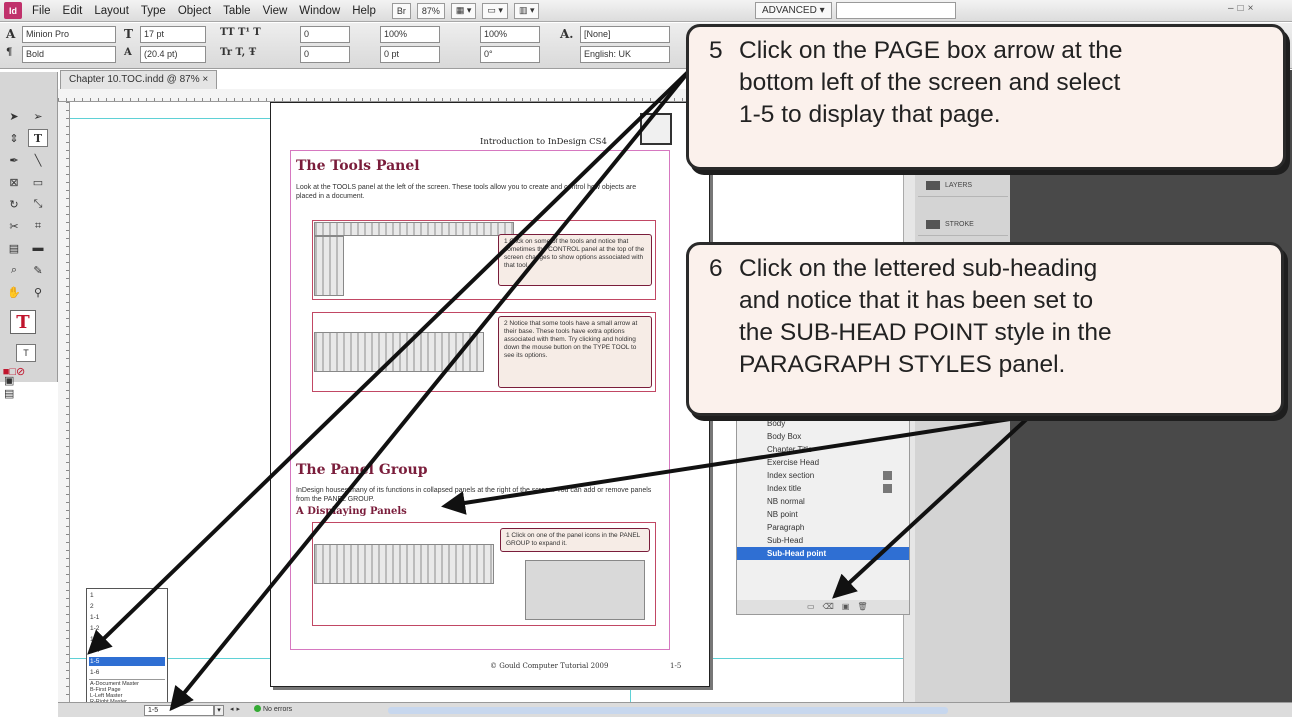 Image resolution: width=1292 pixels, height=717 pixels. I want to click on font-size-field: 17 pt, so click(173, 34).